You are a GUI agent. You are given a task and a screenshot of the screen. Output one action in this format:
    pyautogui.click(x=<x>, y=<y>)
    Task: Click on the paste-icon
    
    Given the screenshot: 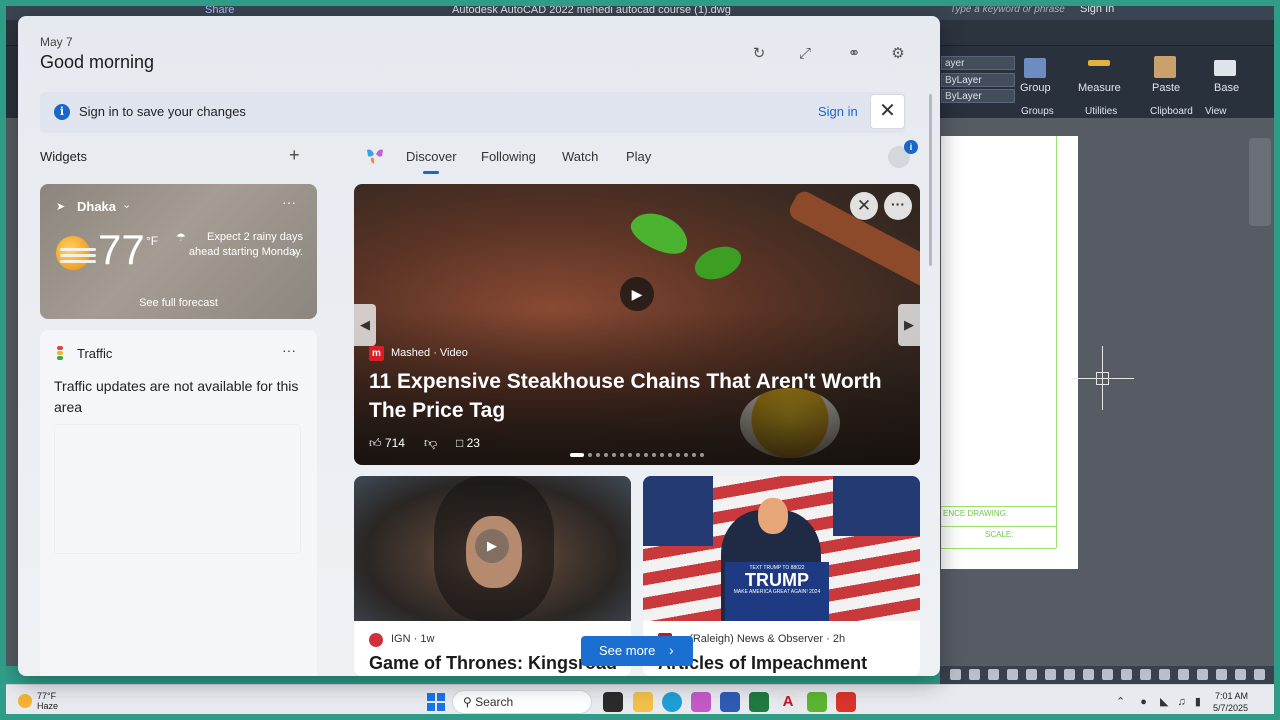 What is the action you would take?
    pyautogui.click(x=1165, y=67)
    